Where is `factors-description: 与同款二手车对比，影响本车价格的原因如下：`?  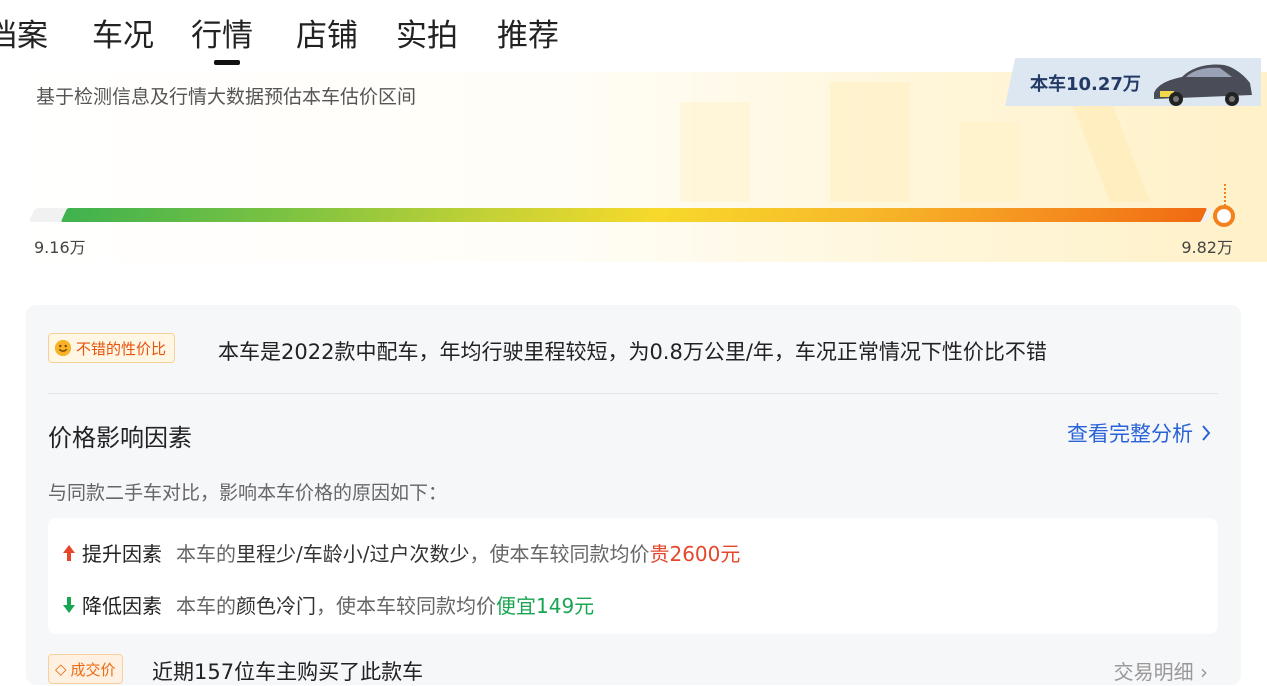 factors-description: 与同款二手车对比，影响本车价格的原因如下： is located at coordinates (248, 493).